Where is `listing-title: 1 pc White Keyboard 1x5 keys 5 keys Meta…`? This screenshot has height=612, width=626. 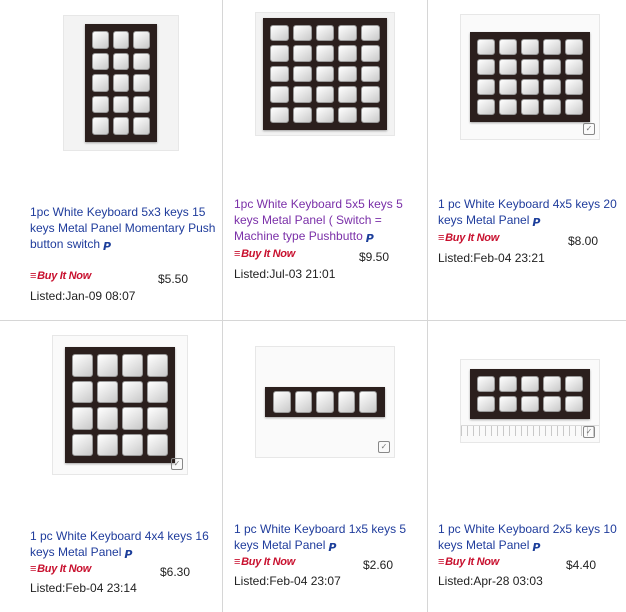 listing-title: 1 pc White Keyboard 1x5 keys 5 keys Meta… is located at coordinates (329, 537).